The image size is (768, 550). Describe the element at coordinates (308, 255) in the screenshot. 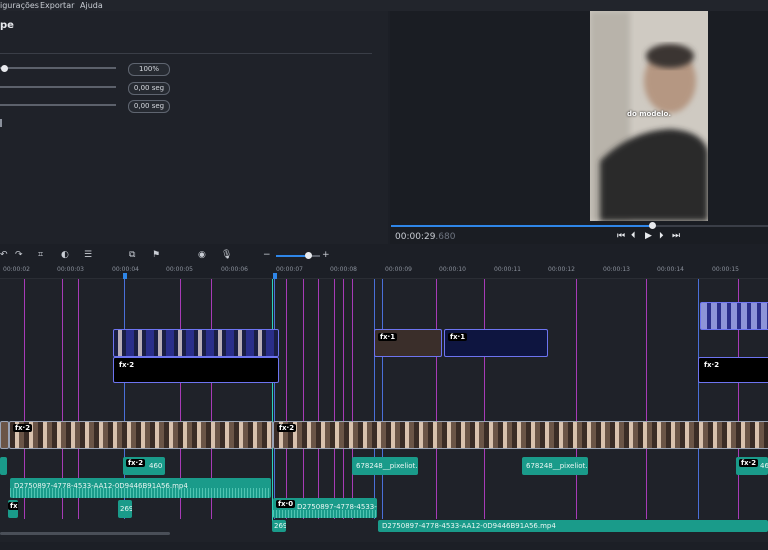

I see `zoom-slider-knob` at that location.